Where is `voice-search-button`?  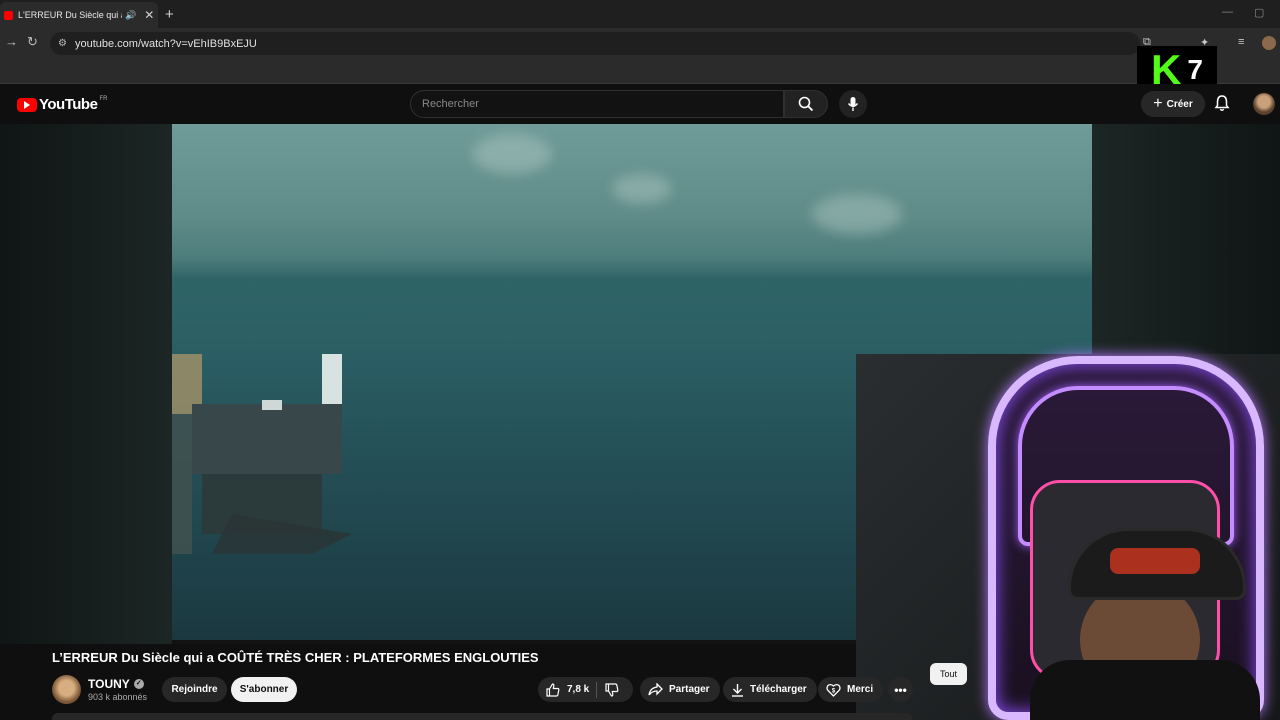
voice-search-button is located at coordinates (853, 104).